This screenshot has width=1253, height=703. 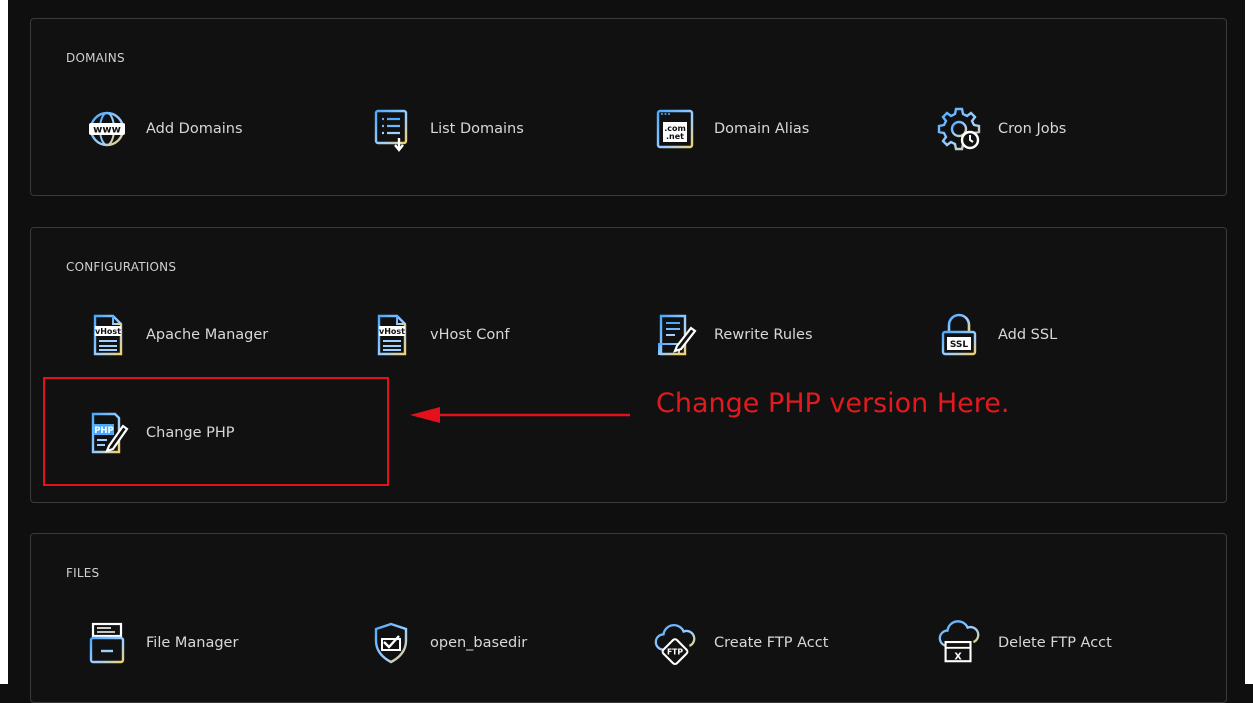 What do you see at coordinates (477, 129) in the screenshot?
I see `list-domains-label: List Domains` at bounding box center [477, 129].